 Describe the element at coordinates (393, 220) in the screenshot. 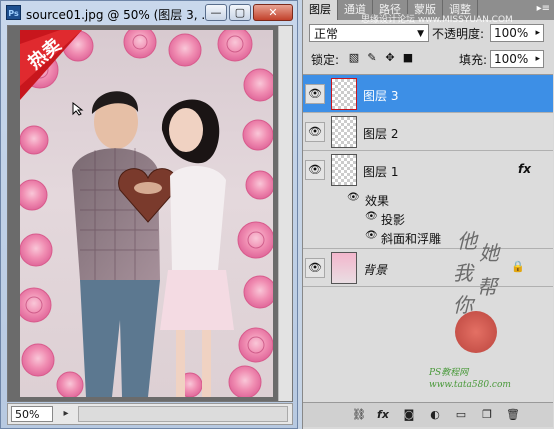

I see `effect-name: 投影` at that location.